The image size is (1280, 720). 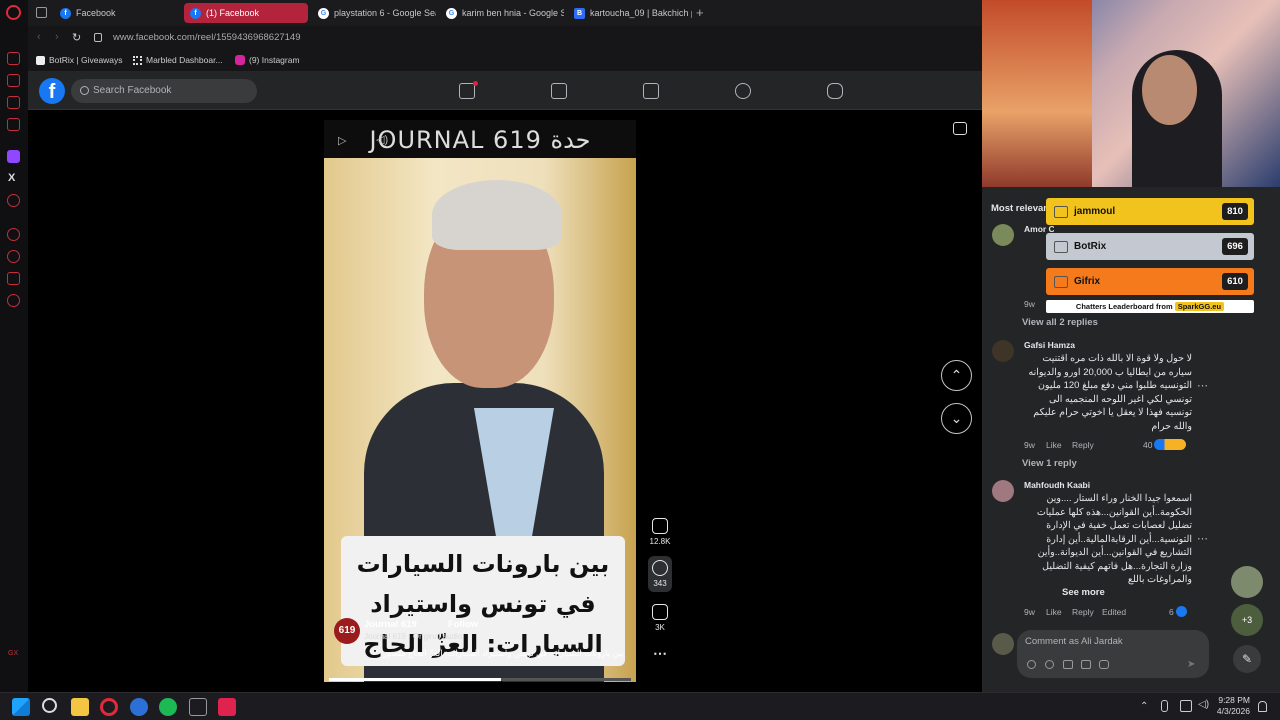 What do you see at coordinates (76, 37) in the screenshot?
I see `reload-icon: ↻` at bounding box center [76, 37].